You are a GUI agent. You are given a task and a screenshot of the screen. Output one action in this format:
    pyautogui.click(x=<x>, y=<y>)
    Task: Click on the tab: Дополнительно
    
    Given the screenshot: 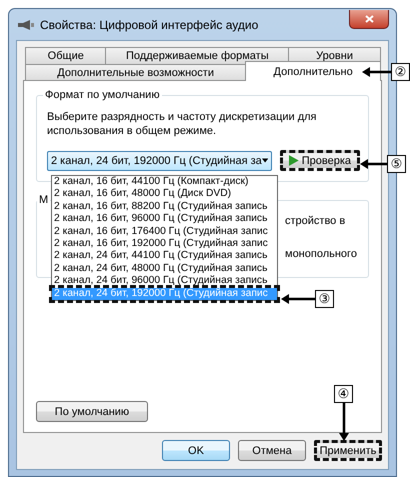 What is the action you would take?
    pyautogui.click(x=313, y=71)
    